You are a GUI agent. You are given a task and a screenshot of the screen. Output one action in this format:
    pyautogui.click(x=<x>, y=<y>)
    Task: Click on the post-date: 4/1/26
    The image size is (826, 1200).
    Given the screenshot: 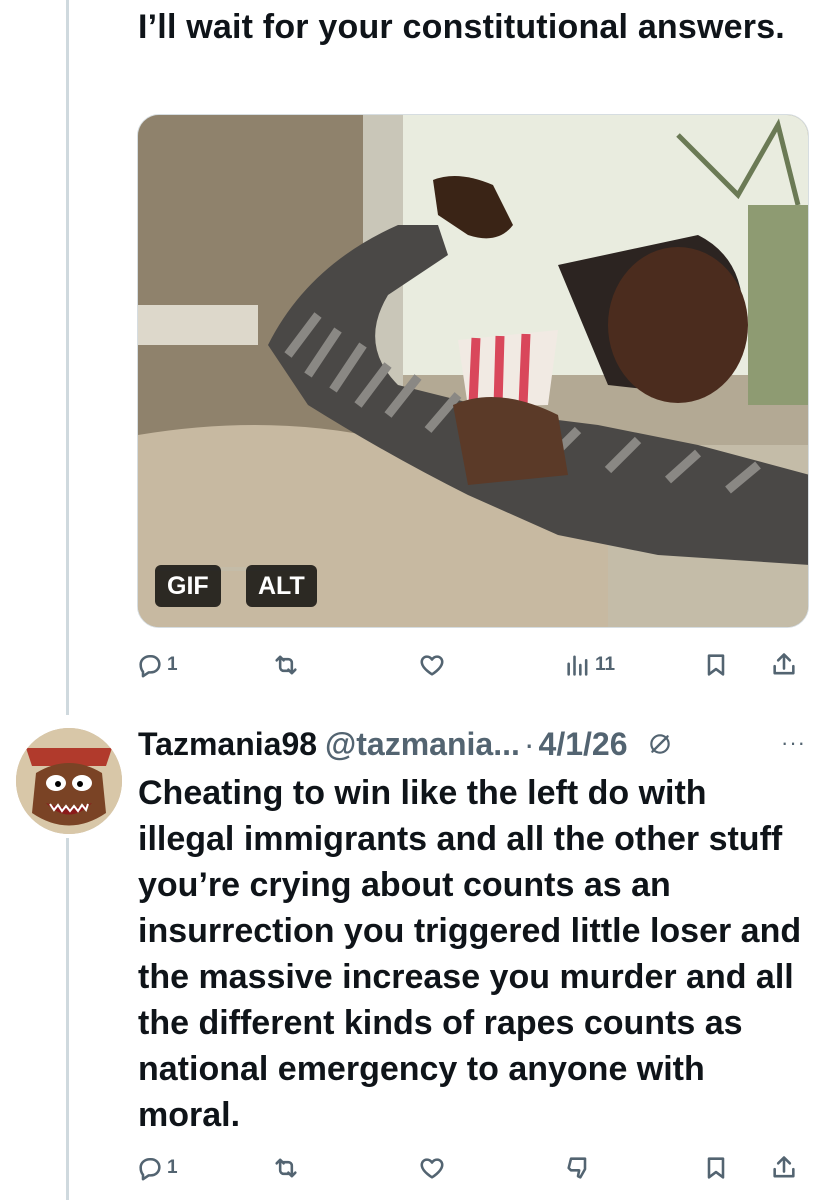 What is the action you would take?
    pyautogui.click(x=583, y=744)
    